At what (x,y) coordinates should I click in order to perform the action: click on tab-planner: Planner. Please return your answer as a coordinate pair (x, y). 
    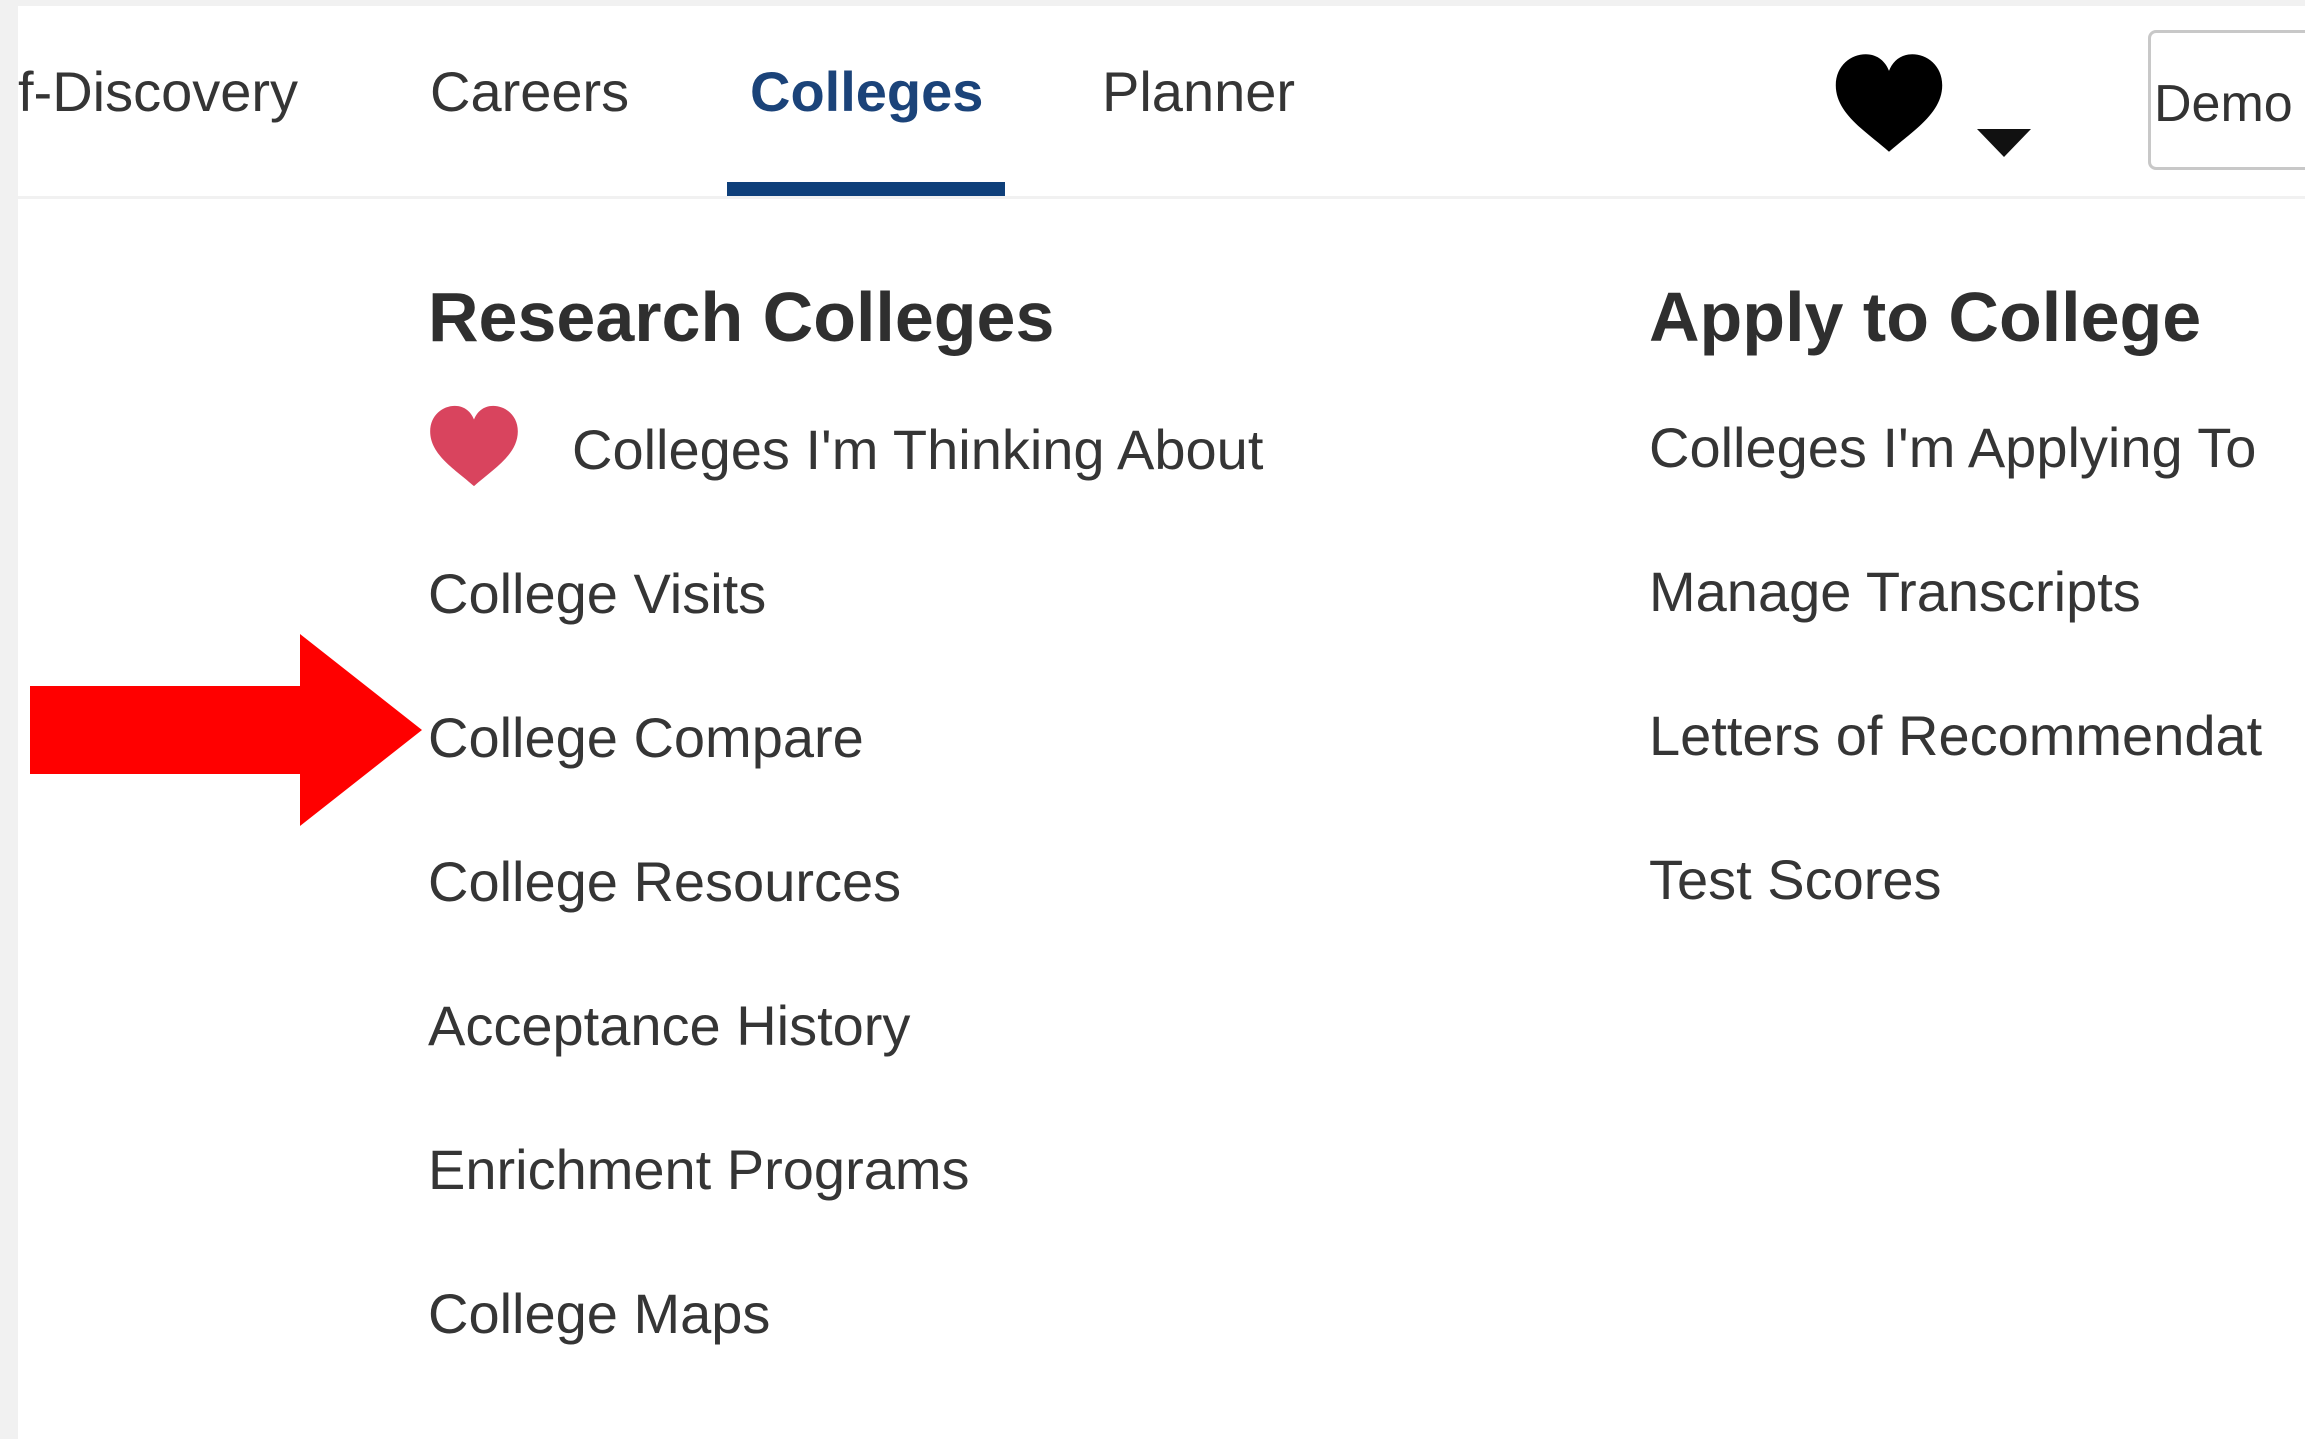
    Looking at the image, I should click on (1198, 92).